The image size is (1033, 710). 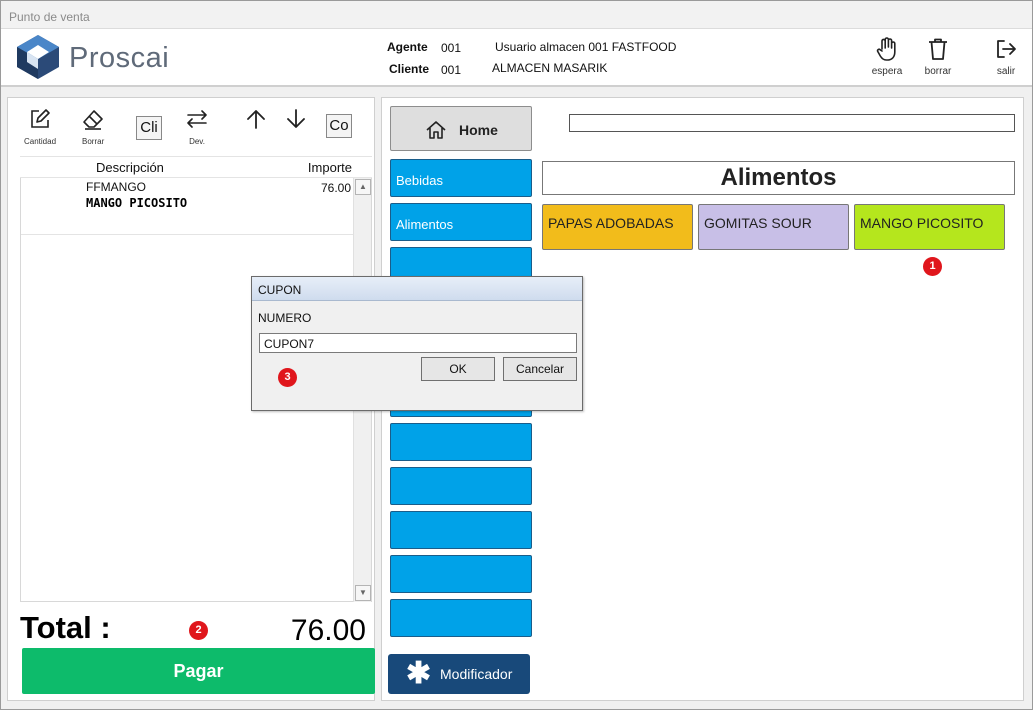 What do you see at coordinates (339, 126) in the screenshot?
I see `co-button: Co` at bounding box center [339, 126].